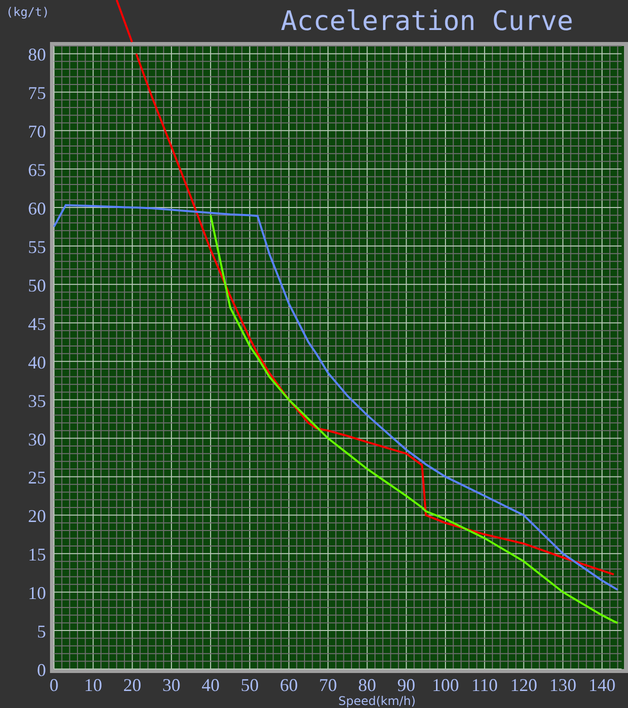 This screenshot has width=628, height=708. Describe the element at coordinates (54, 685) in the screenshot. I see `x-tick-label: 0` at that location.